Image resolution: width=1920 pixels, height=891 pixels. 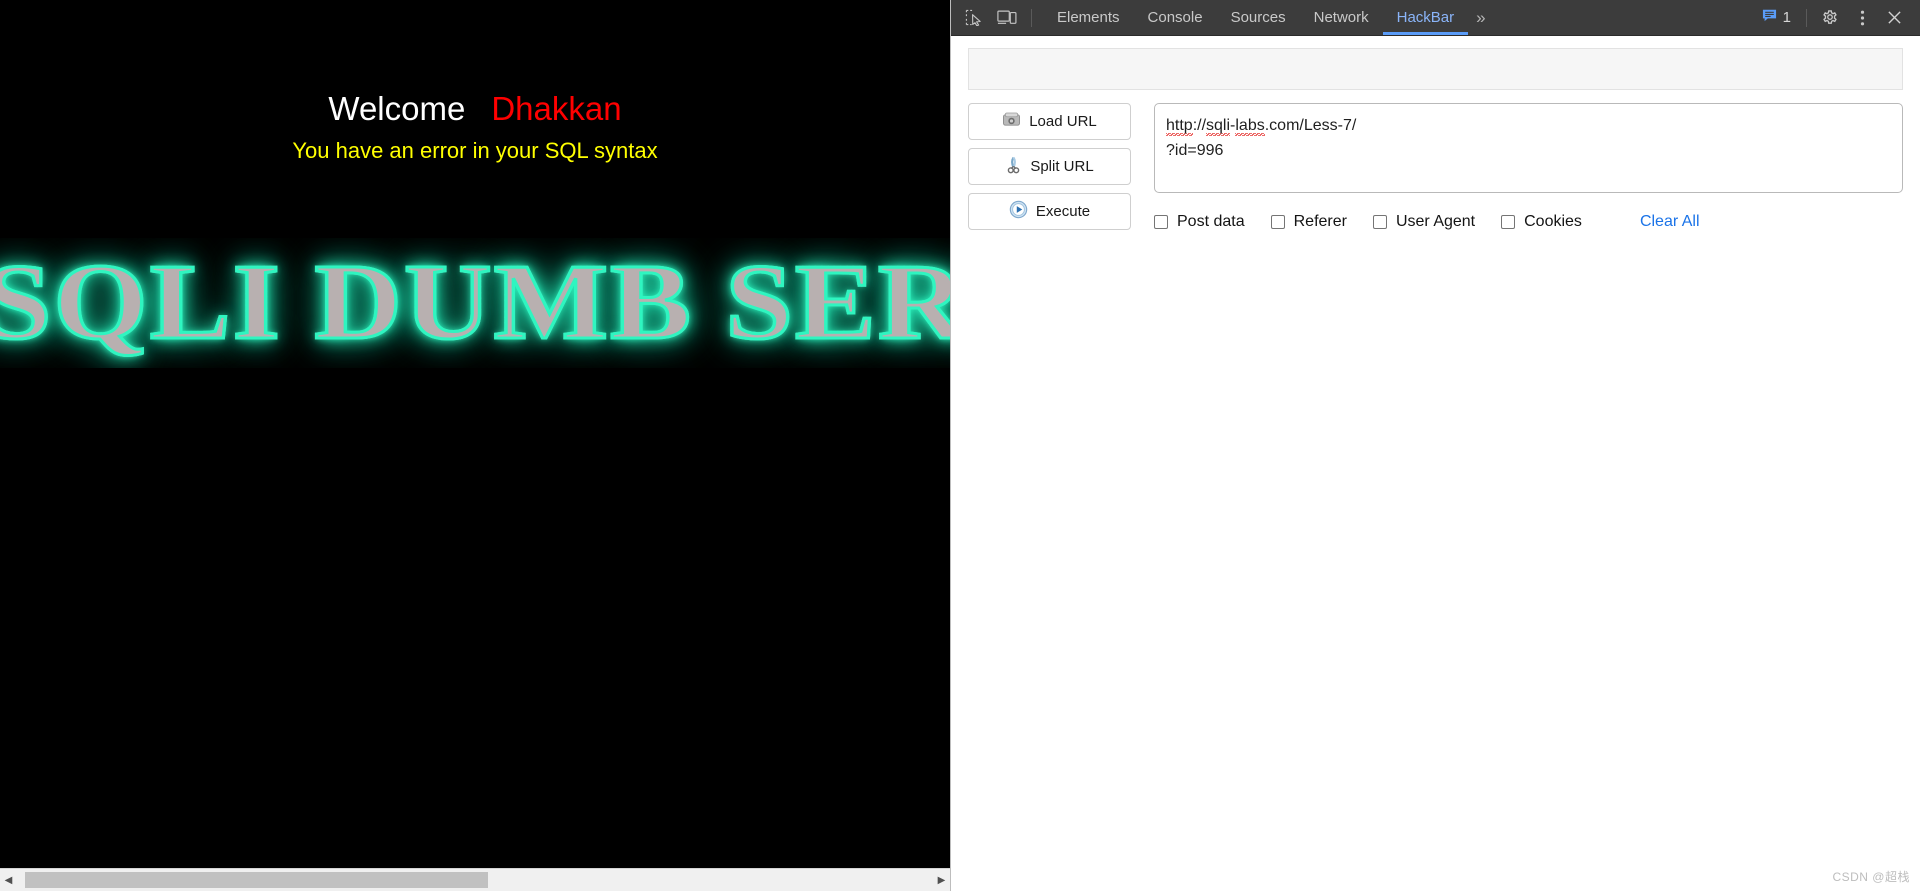 I want to click on load-url-icon, so click(x=1011, y=122).